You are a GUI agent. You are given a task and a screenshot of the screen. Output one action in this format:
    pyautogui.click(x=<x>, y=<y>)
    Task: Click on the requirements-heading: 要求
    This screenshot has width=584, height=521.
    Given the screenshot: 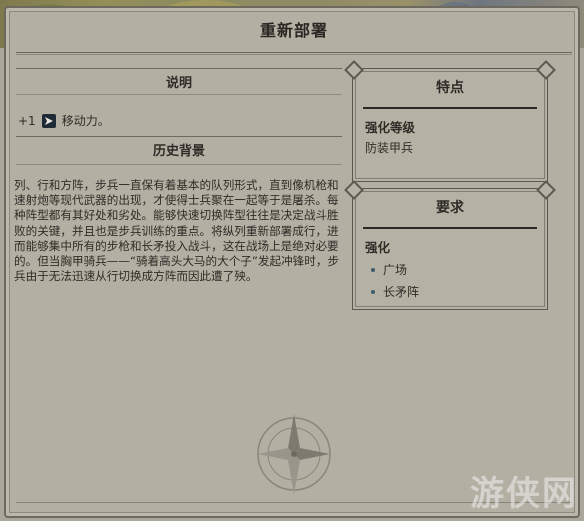 What is the action you would take?
    pyautogui.click(x=450, y=208)
    